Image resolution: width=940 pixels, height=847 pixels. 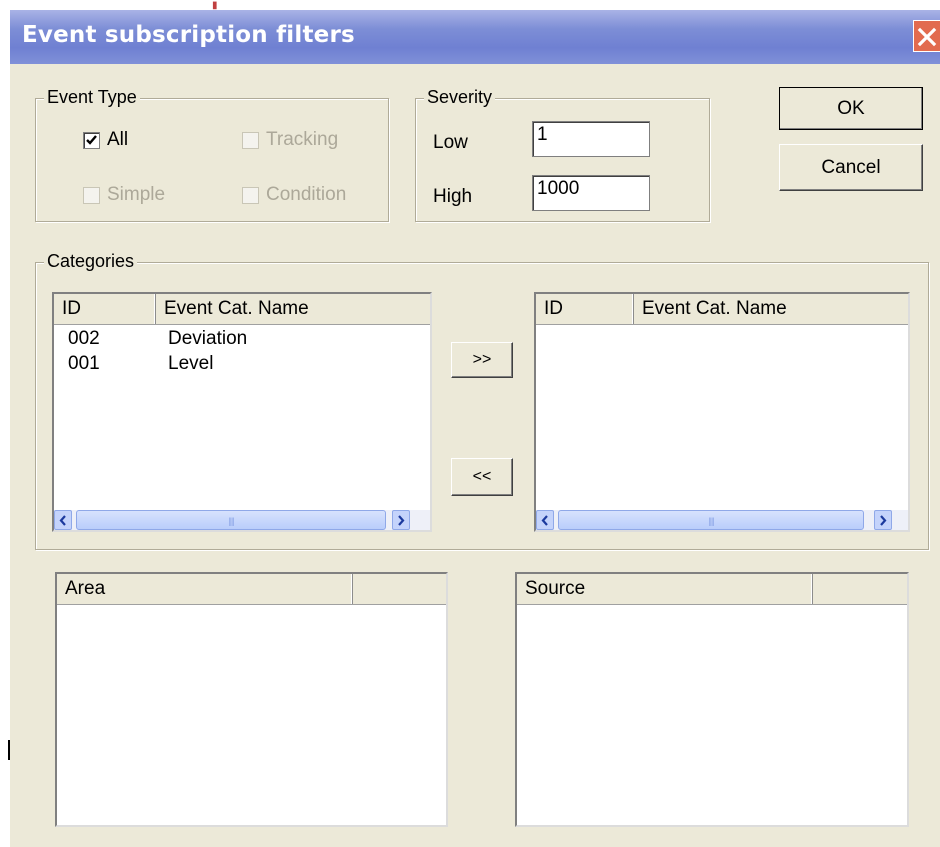 I want to click on severity-high-input: 1000, so click(x=591, y=193).